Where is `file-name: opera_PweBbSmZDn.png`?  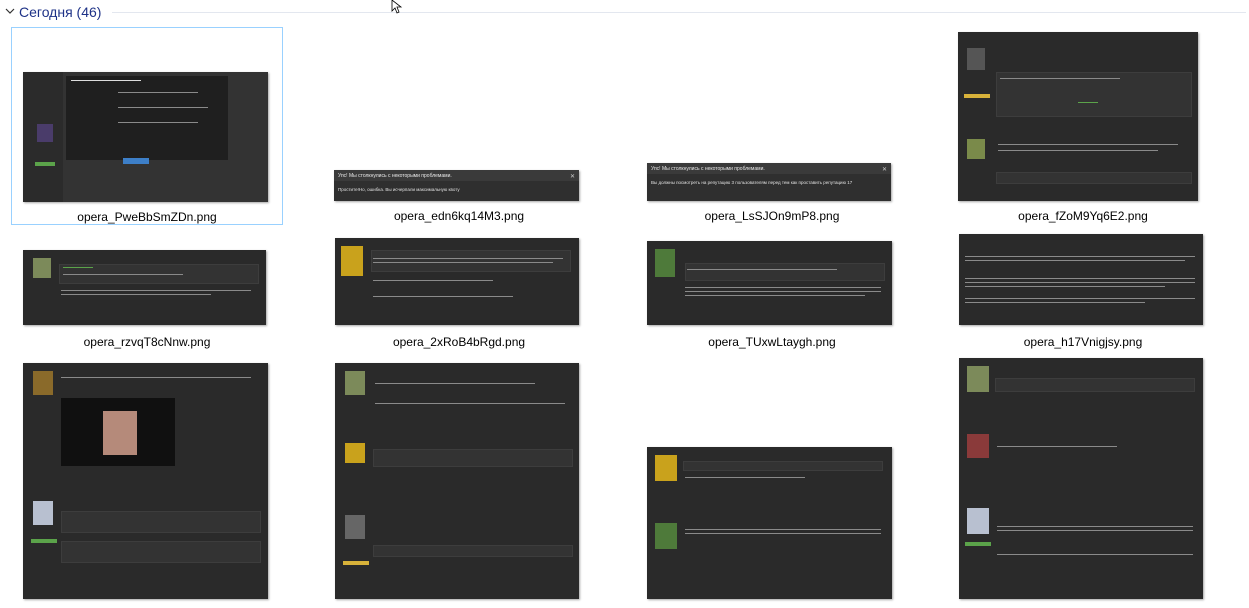
file-name: opera_PweBbSmZDn.png is located at coordinates (147, 217).